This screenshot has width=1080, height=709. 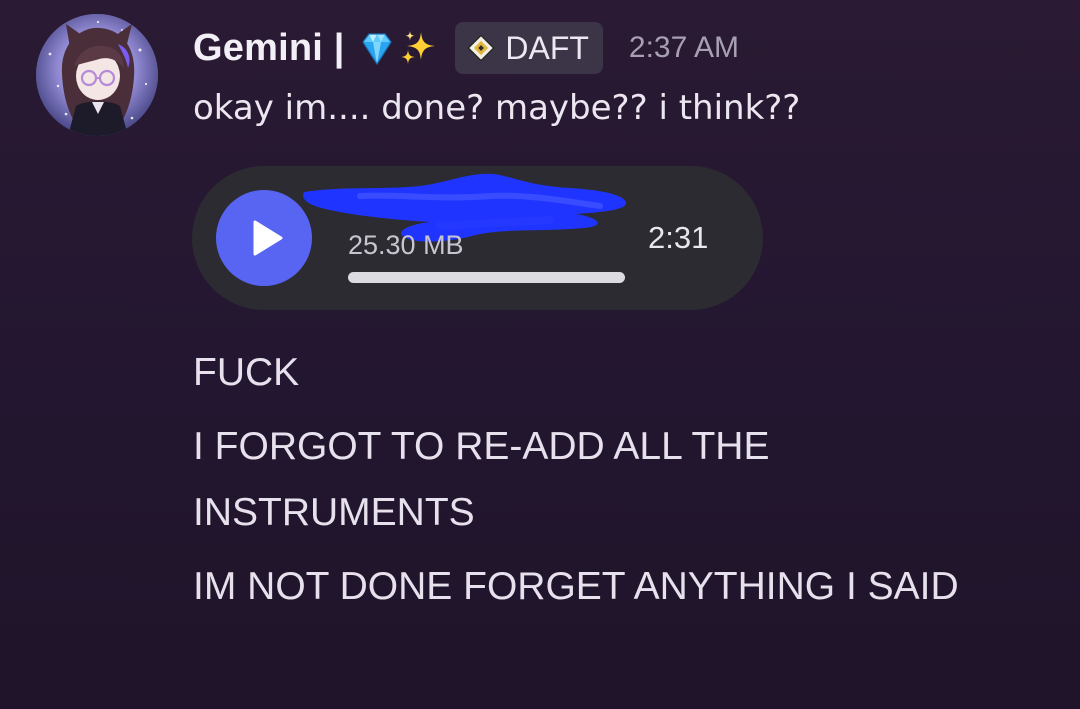 What do you see at coordinates (547, 47) in the screenshot?
I see `guild-tag-label: DAFT` at bounding box center [547, 47].